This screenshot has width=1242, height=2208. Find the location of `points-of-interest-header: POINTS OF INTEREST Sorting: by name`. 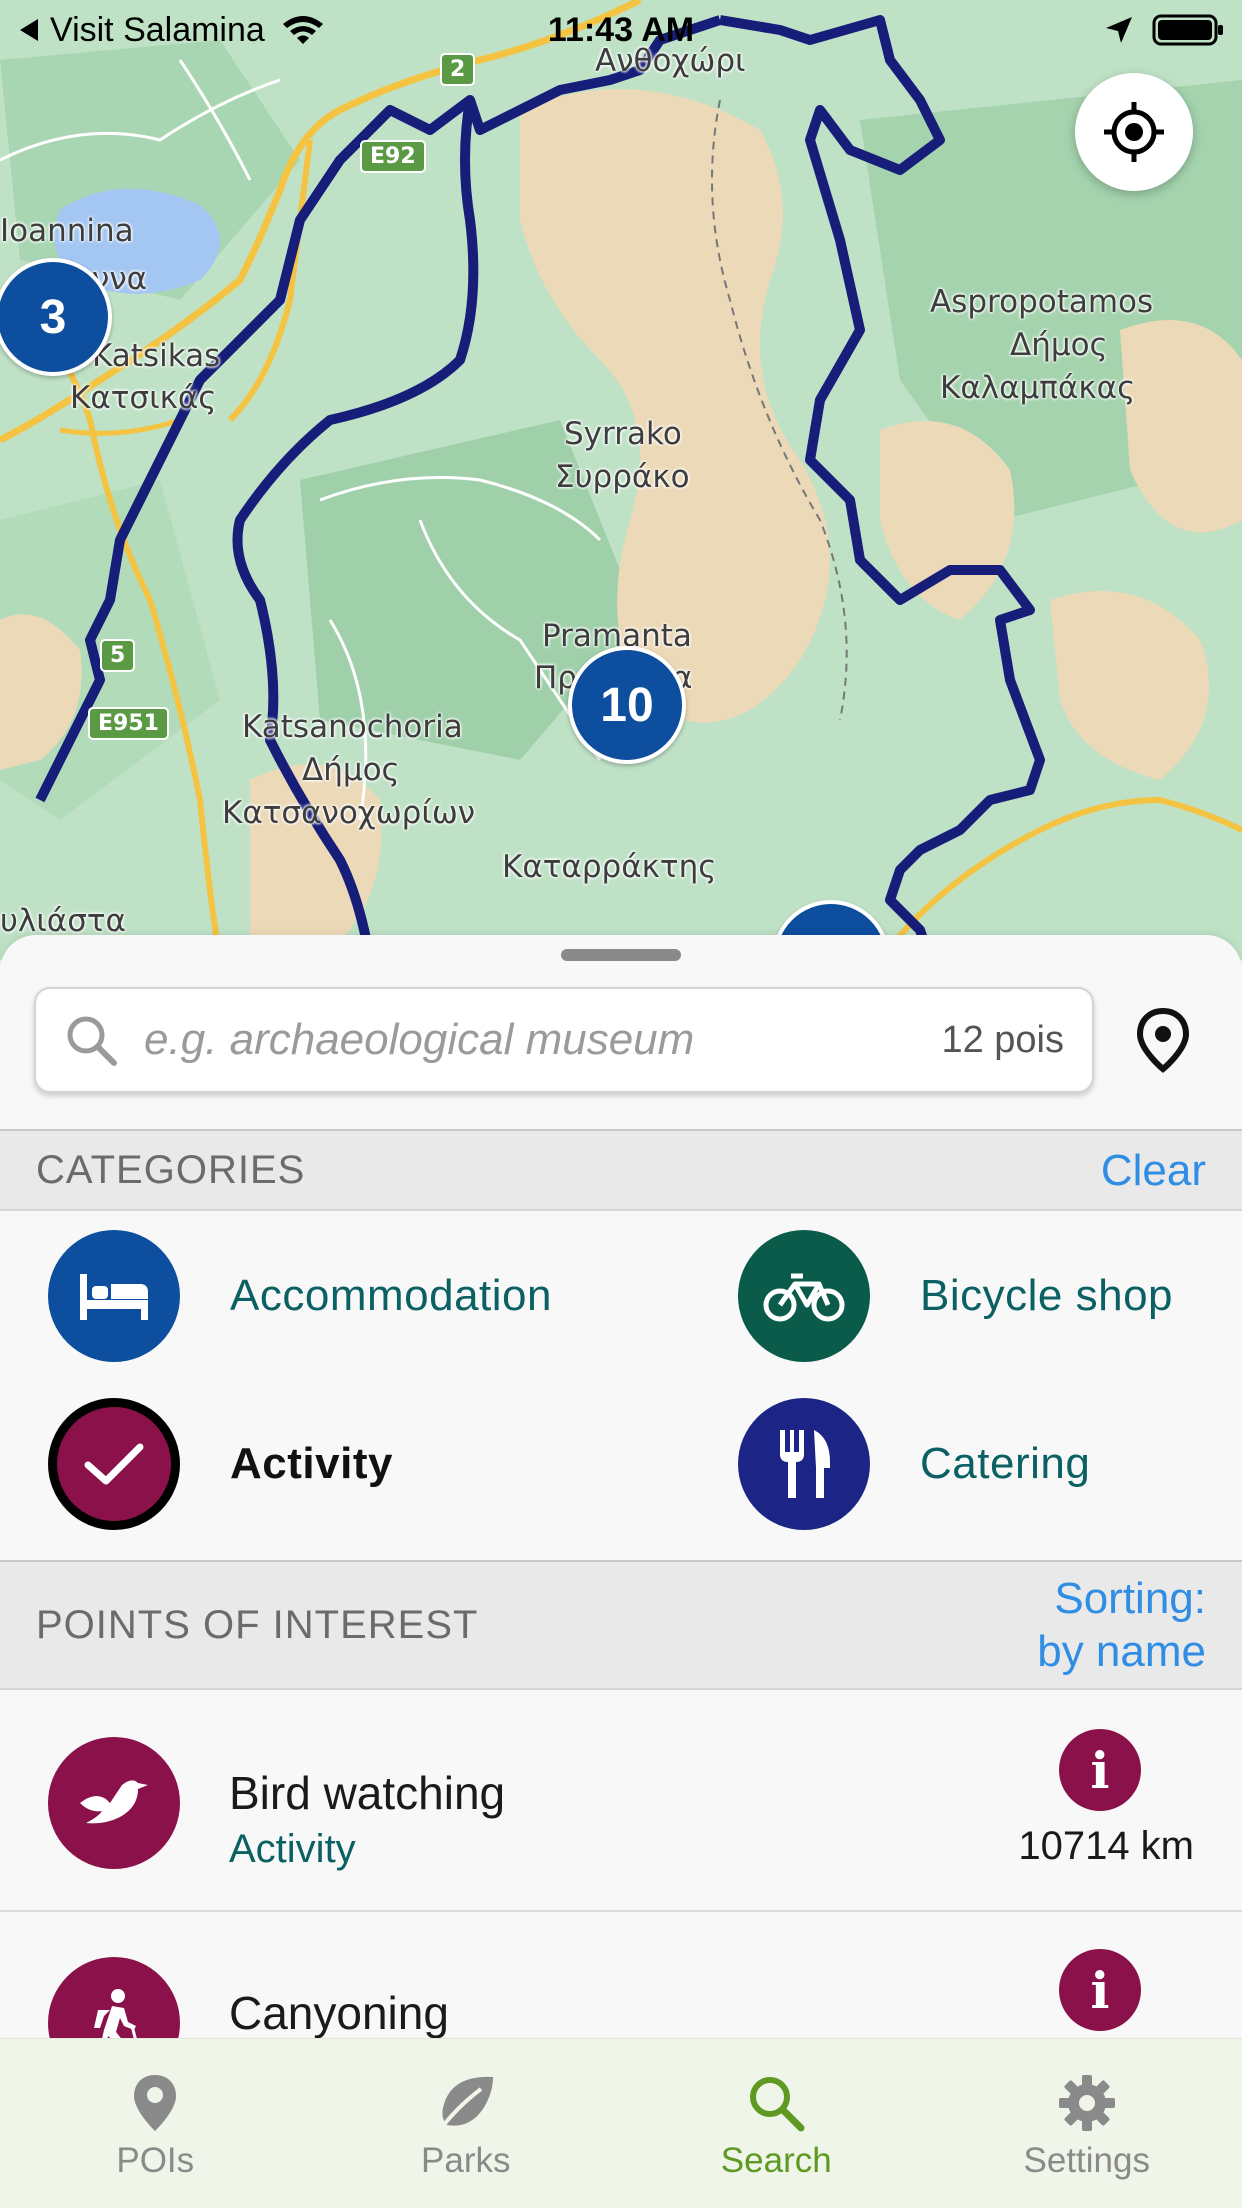

points-of-interest-header: POINTS OF INTEREST Sorting: by name is located at coordinates (621, 1625).